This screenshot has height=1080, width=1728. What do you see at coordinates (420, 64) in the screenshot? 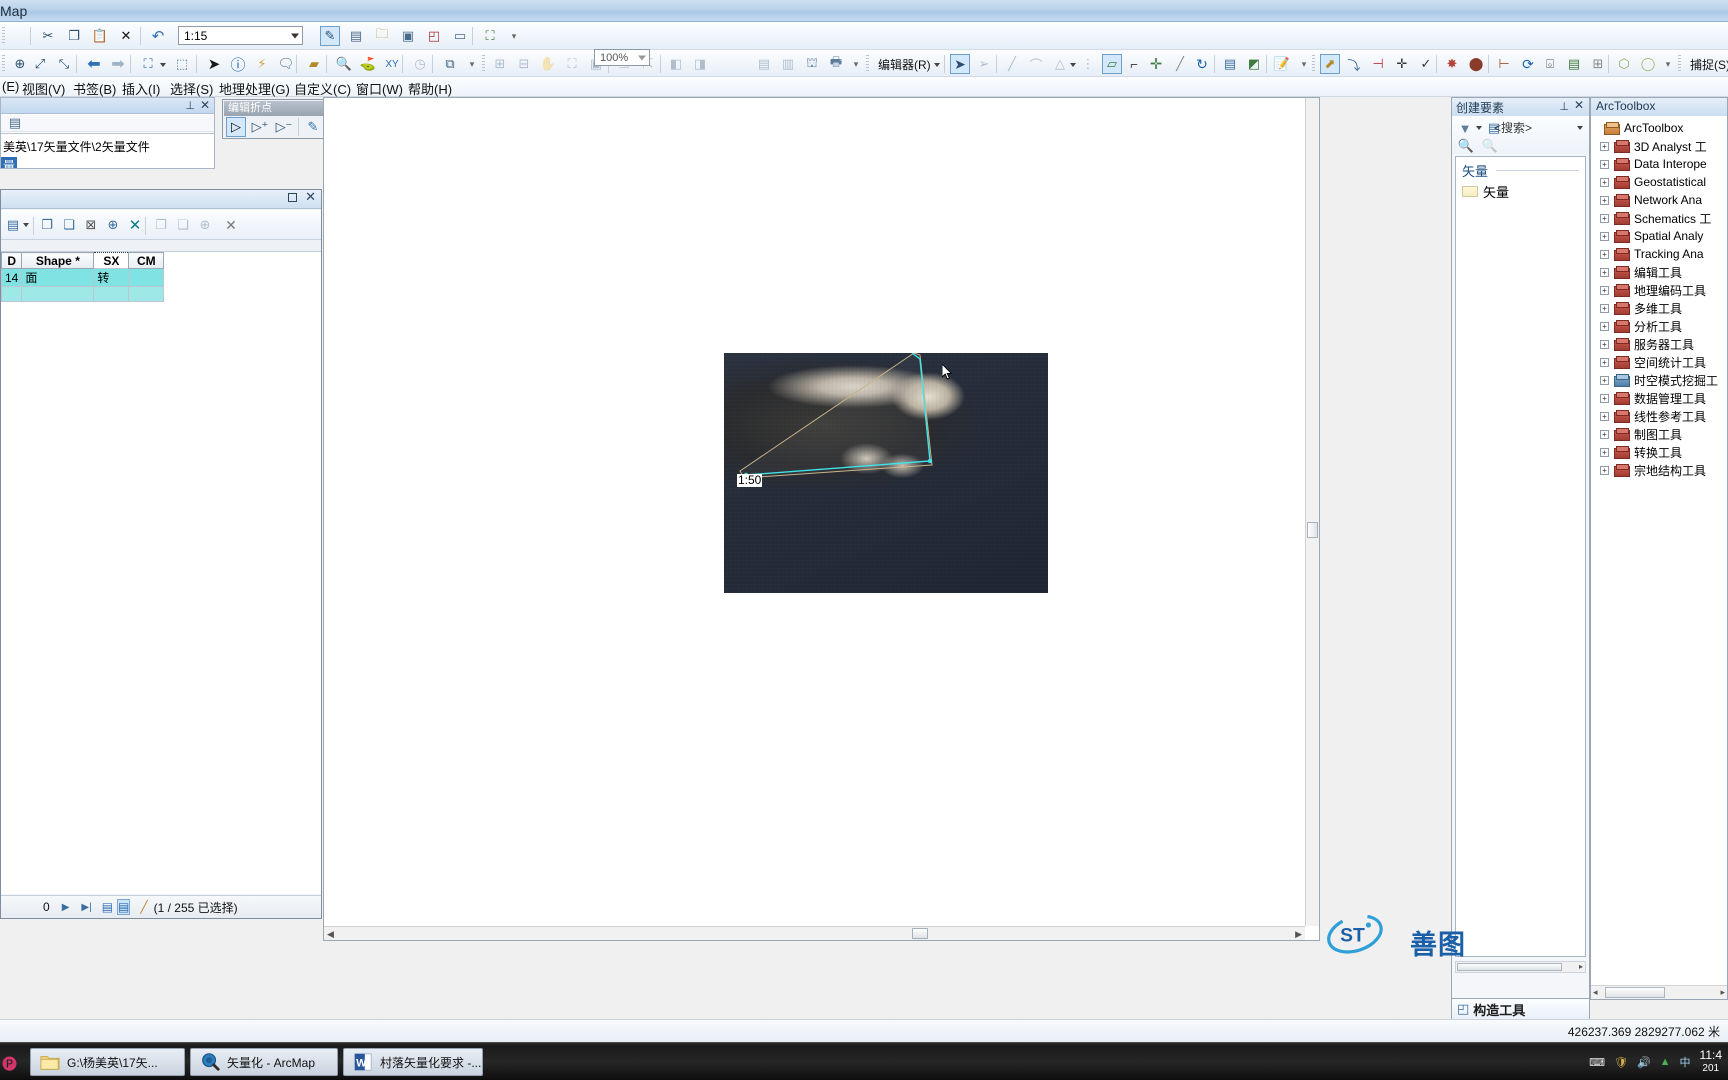
I see `time-slider-icon: ◷` at bounding box center [420, 64].